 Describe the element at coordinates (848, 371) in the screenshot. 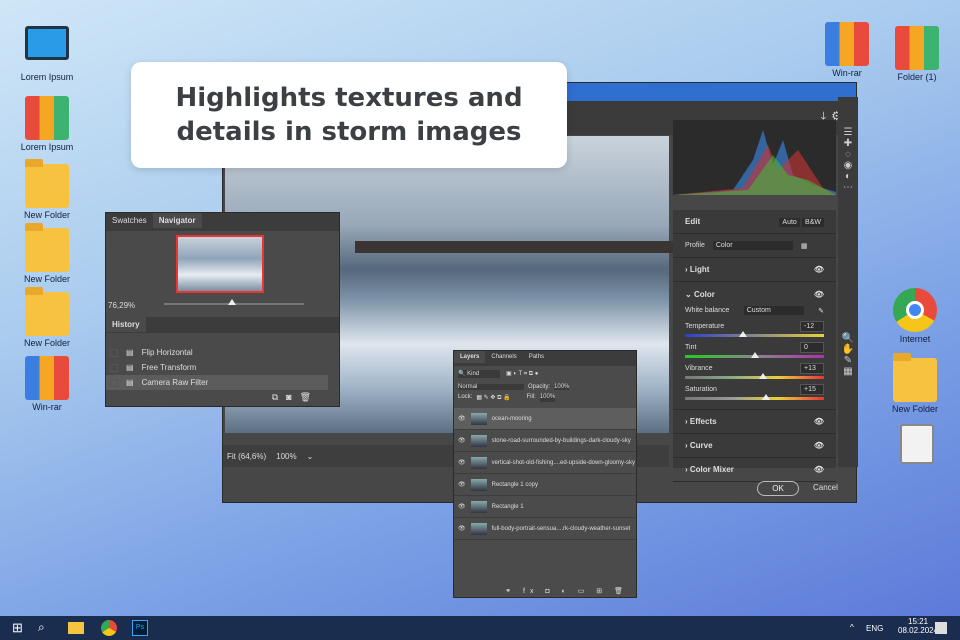

I see `grid-icon: ▦` at that location.